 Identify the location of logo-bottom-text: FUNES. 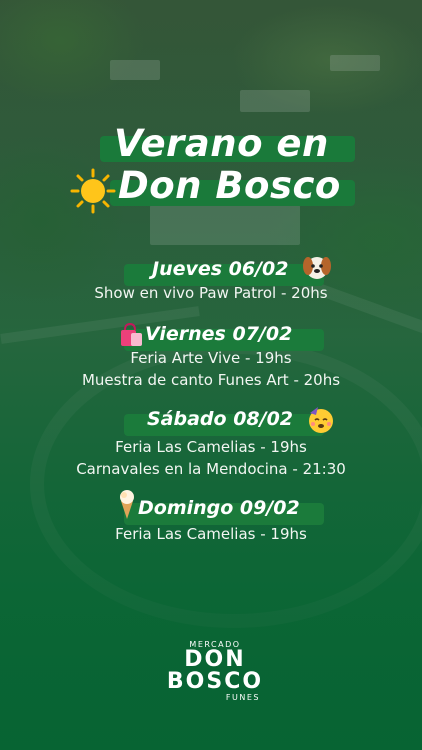
(242, 697).